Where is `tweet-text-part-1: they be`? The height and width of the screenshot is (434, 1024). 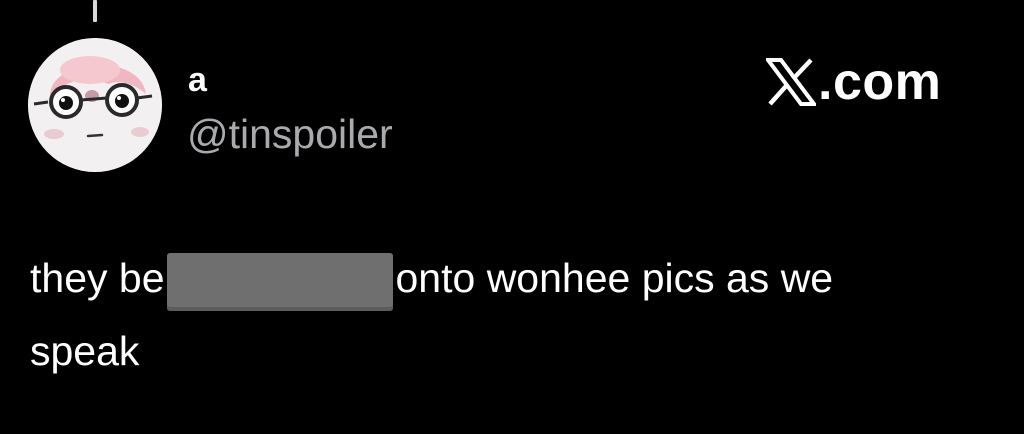
tweet-text-part-1: they be is located at coordinates (97, 278).